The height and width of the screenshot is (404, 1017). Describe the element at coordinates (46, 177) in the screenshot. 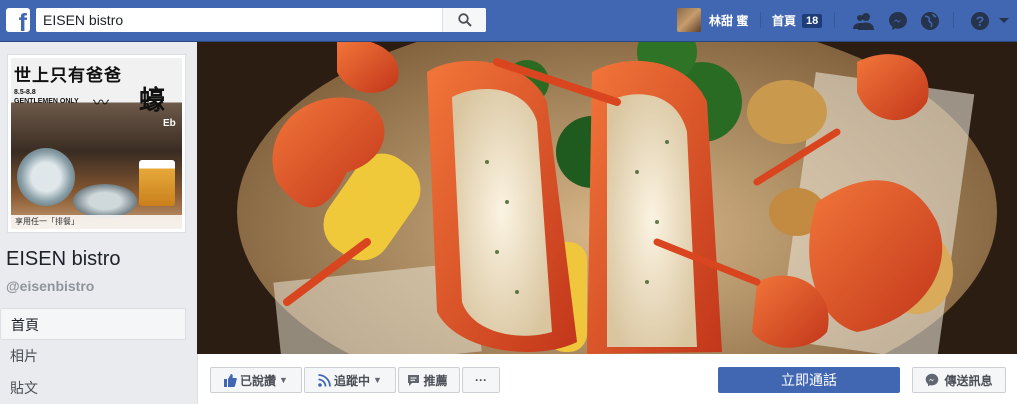

I see `oyster-plate` at that location.